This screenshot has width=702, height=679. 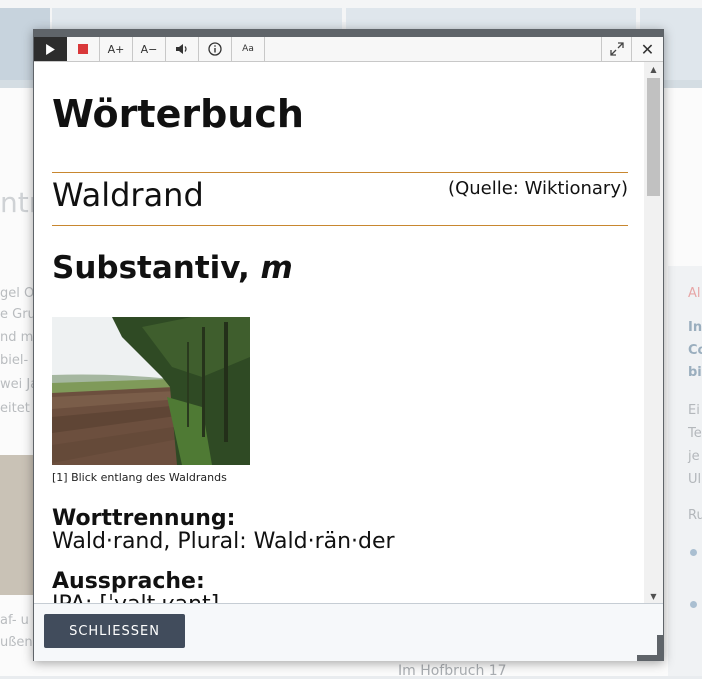 I want to click on background-sidebar-heading: Al, so click(x=694, y=293).